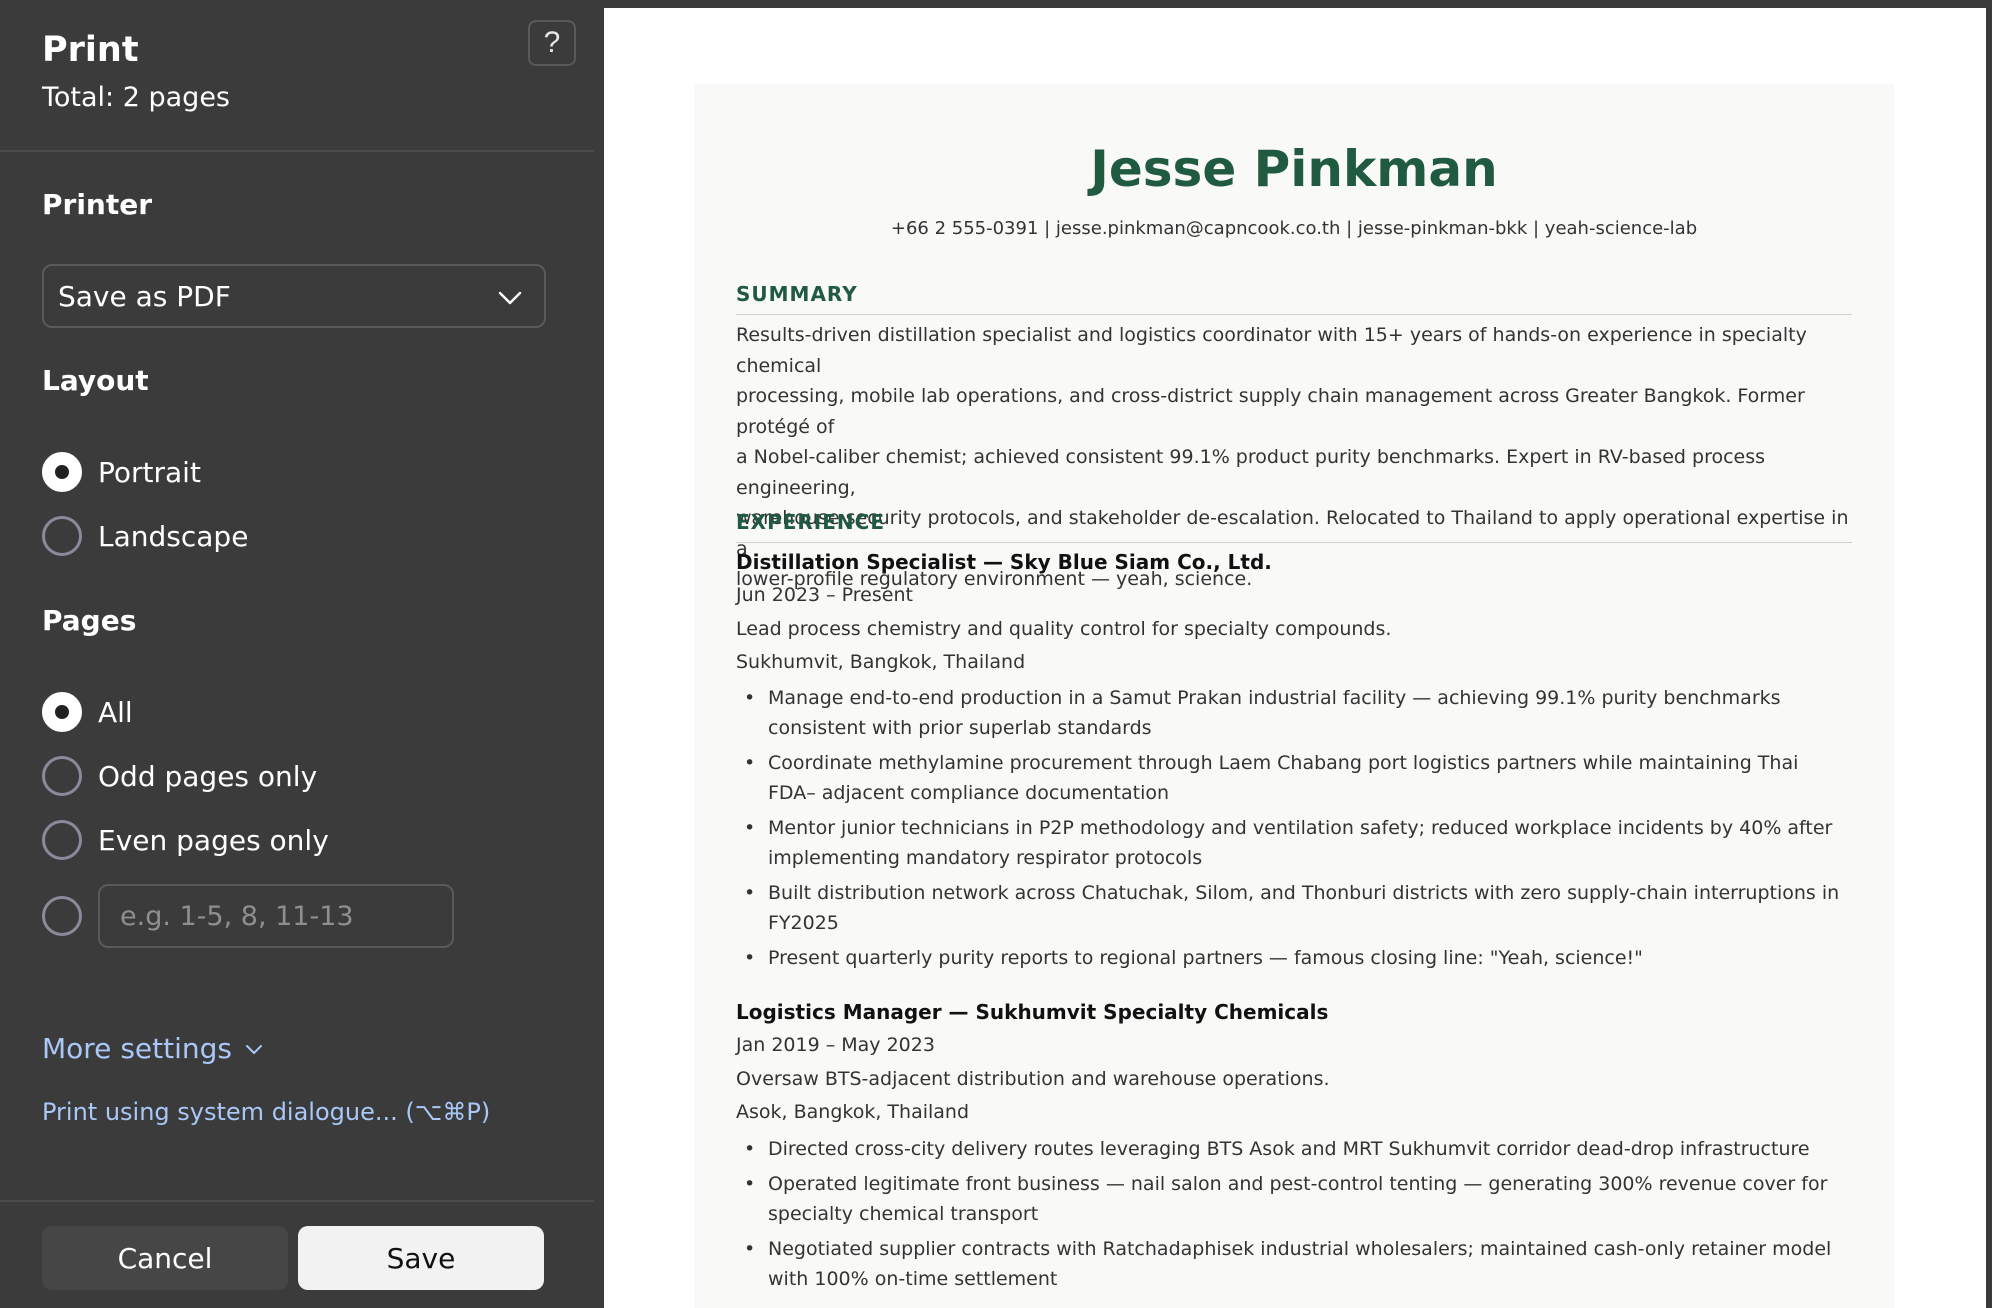 Image resolution: width=1992 pixels, height=1308 pixels. Describe the element at coordinates (115, 712) in the screenshot. I see `pages-option-label: All` at that location.